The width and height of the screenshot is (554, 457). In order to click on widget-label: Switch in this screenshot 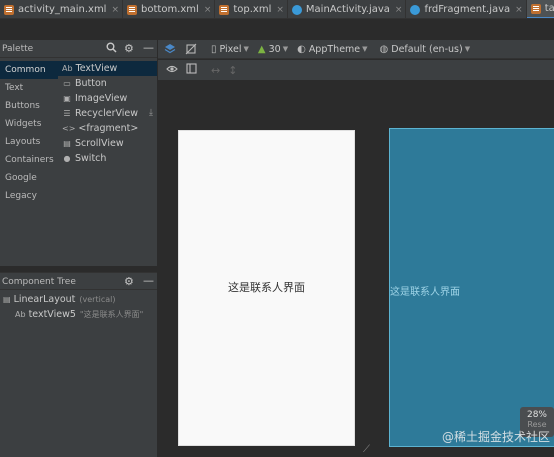, I will do `click(91, 158)`.